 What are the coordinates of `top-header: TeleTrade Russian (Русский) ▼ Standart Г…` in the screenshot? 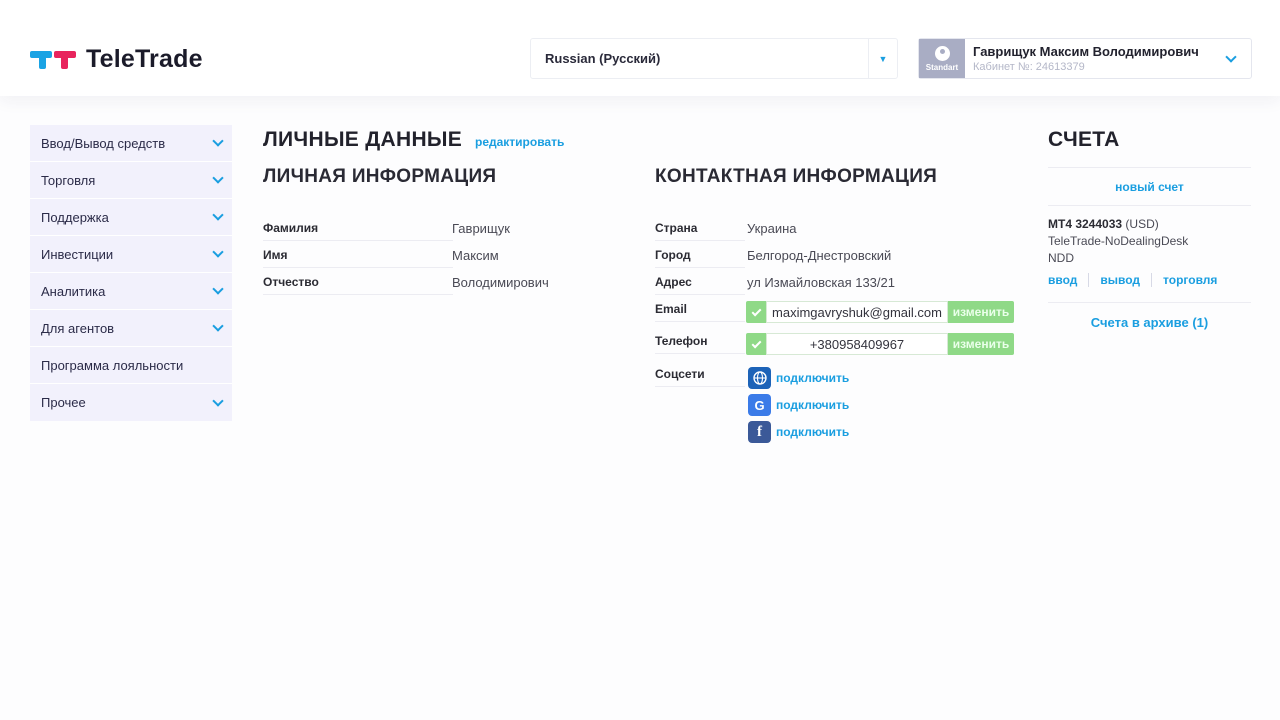 It's located at (640, 48).